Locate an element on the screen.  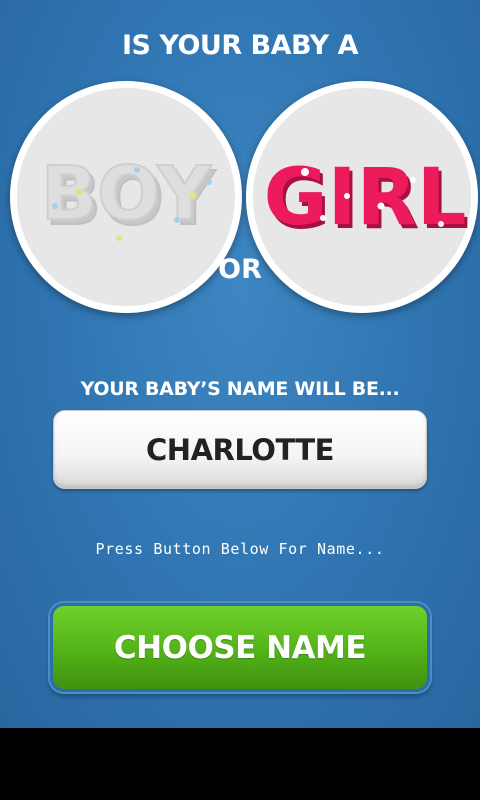
girl-option-button: GIRL GIRL is located at coordinates (362, 197).